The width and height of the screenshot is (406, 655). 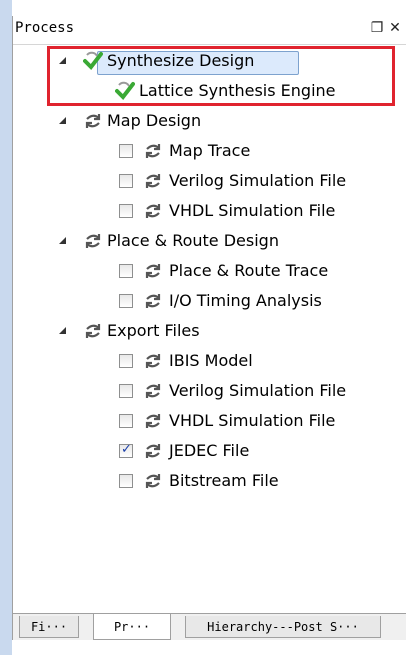 I want to click on tree-item-map-vhdl-simulation-file: VHDL Simulation File, so click(x=209, y=211).